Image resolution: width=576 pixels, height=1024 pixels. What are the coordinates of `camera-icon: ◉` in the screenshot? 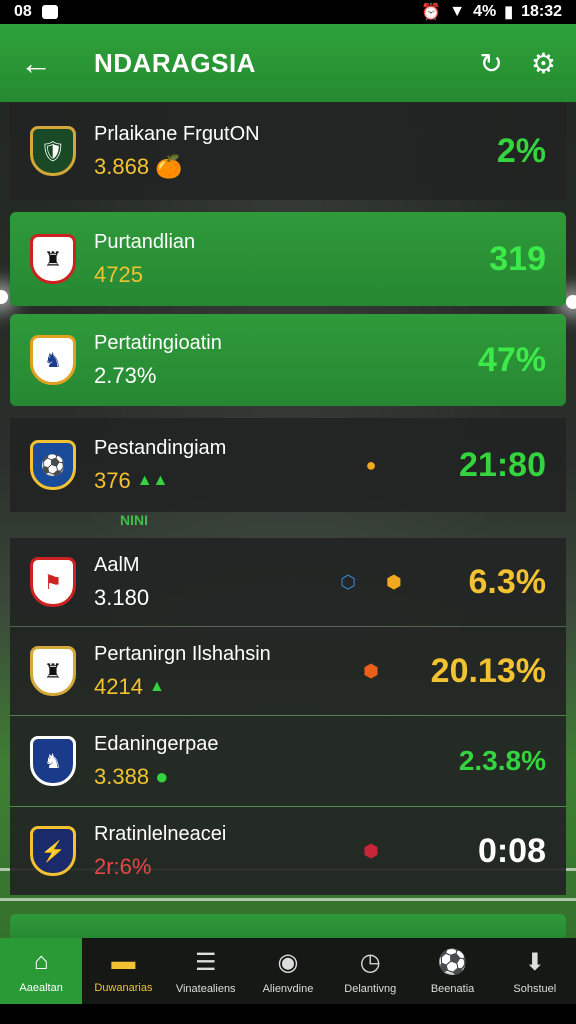 It's located at (288, 962).